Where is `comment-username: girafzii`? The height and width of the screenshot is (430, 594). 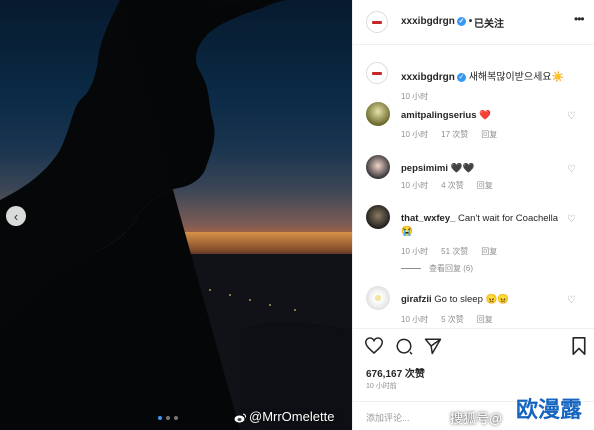
comment-username: girafzii is located at coordinates (416, 299).